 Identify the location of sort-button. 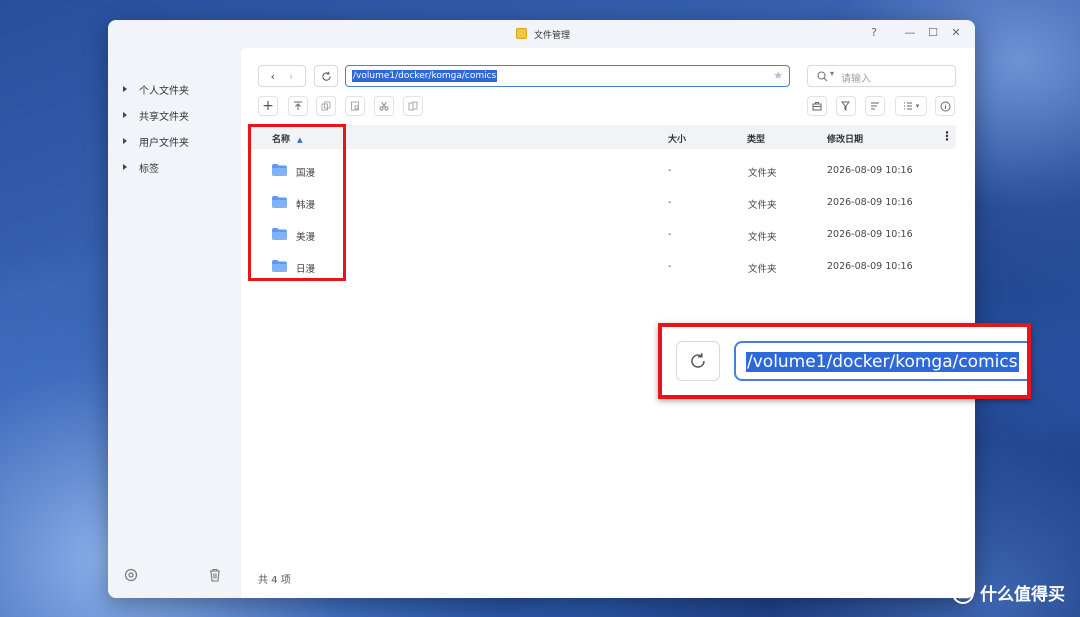
(875, 106).